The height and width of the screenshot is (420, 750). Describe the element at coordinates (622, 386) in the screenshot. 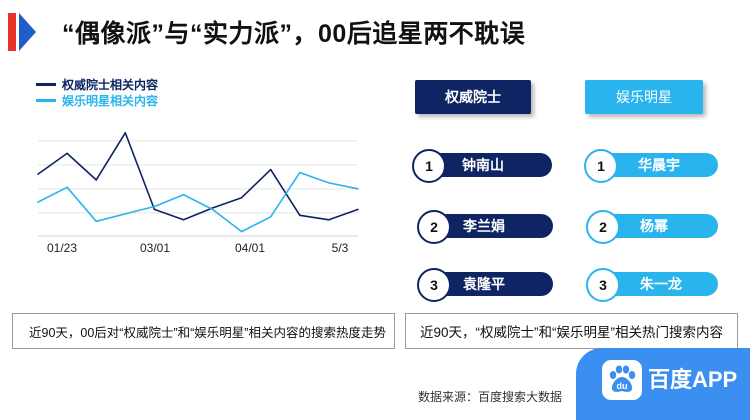

I see `logo-text: du` at that location.